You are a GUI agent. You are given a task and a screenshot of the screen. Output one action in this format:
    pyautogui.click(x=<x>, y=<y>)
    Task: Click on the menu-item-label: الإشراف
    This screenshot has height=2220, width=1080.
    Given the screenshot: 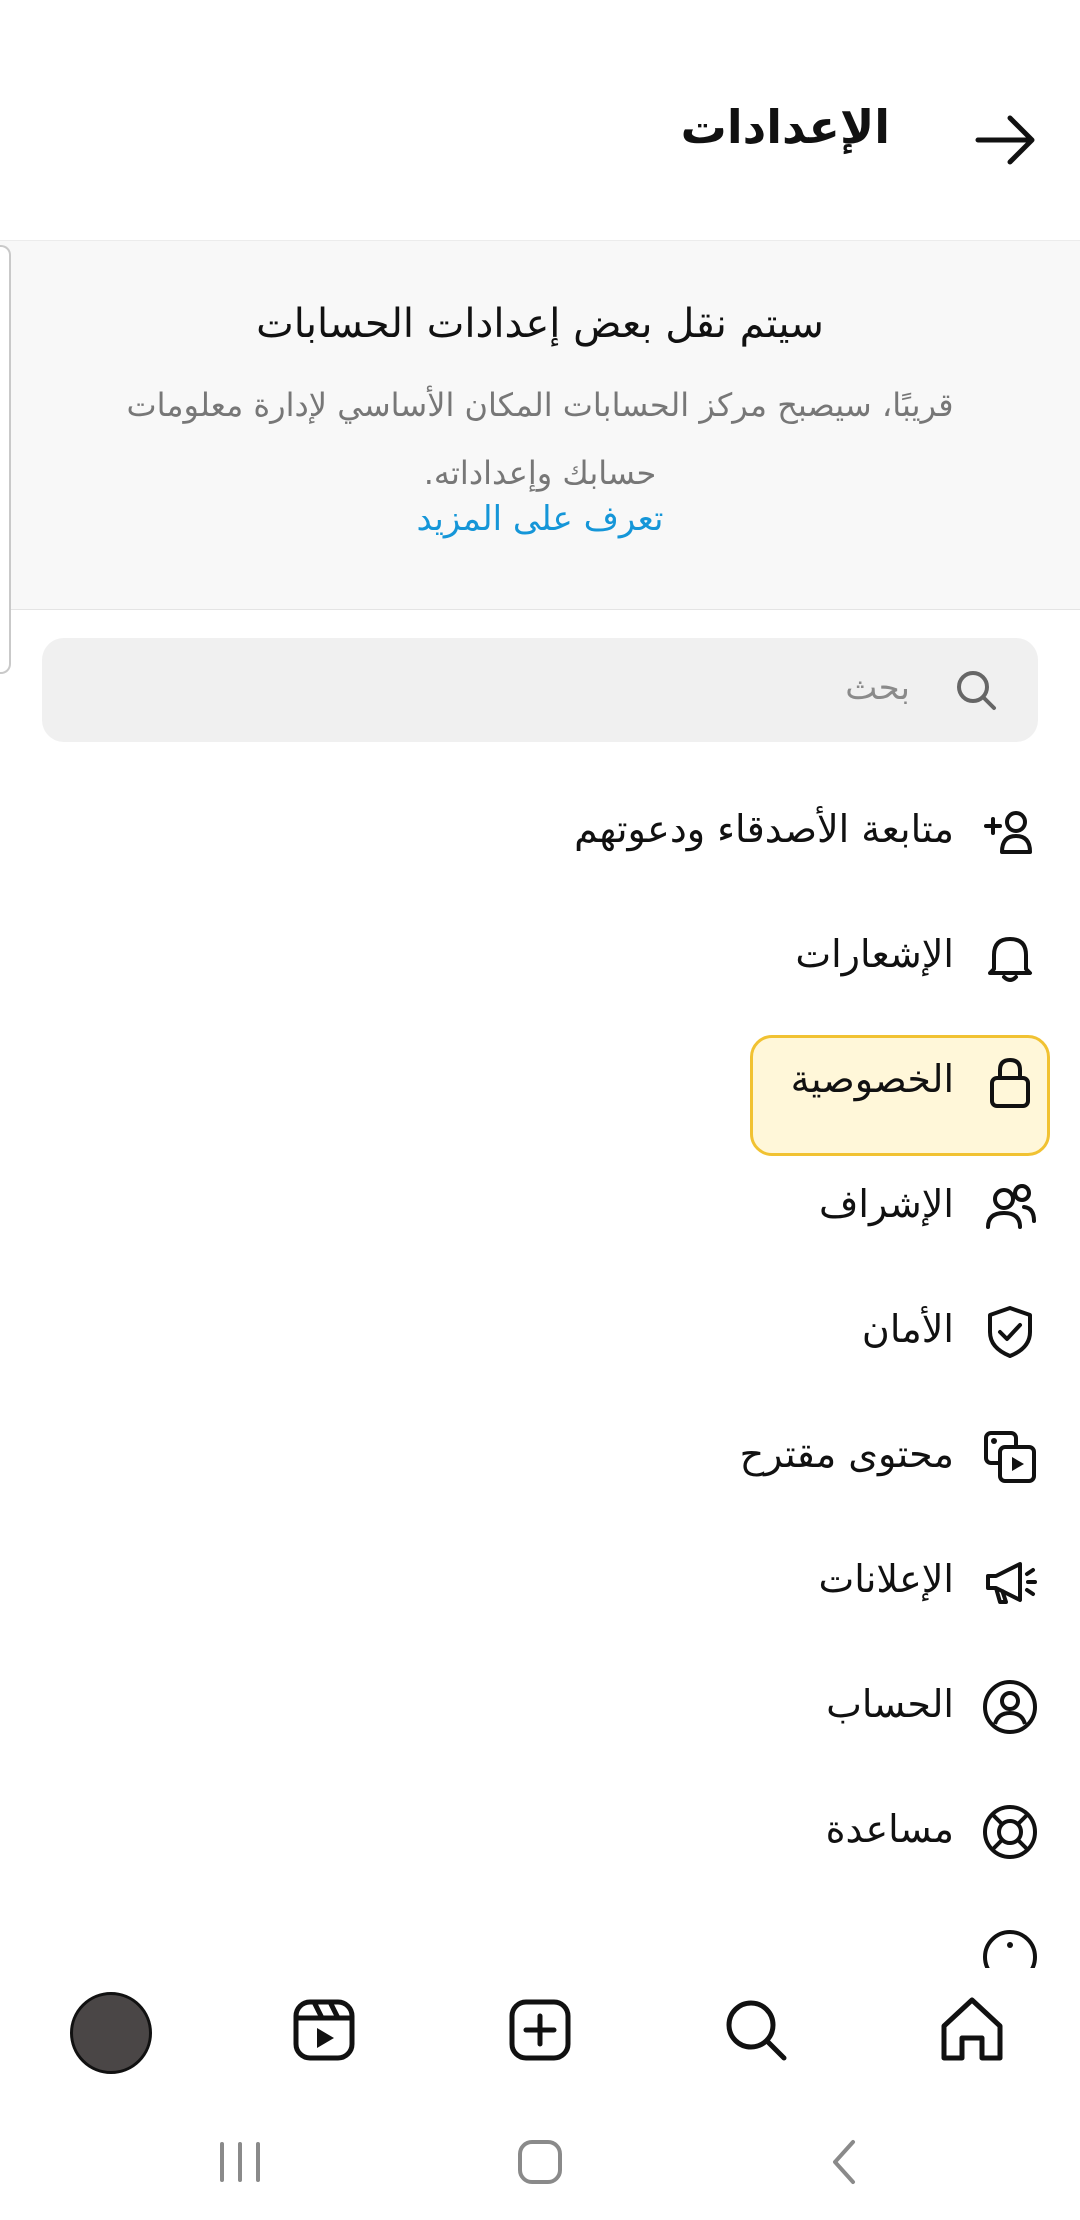 What is the action you would take?
    pyautogui.click(x=886, y=1204)
    